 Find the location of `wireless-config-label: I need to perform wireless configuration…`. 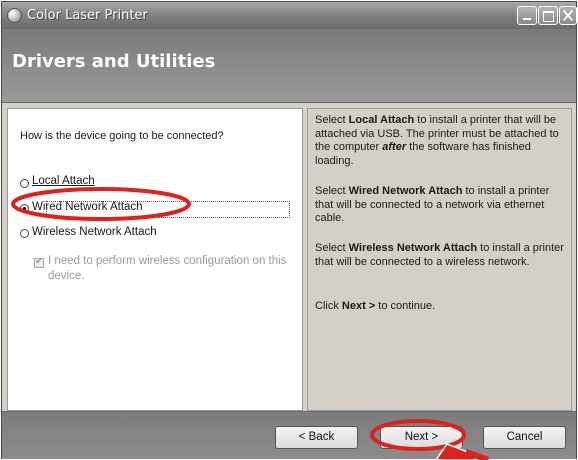

wireless-config-label: I need to perform wireless configuration… is located at coordinates (167, 268).